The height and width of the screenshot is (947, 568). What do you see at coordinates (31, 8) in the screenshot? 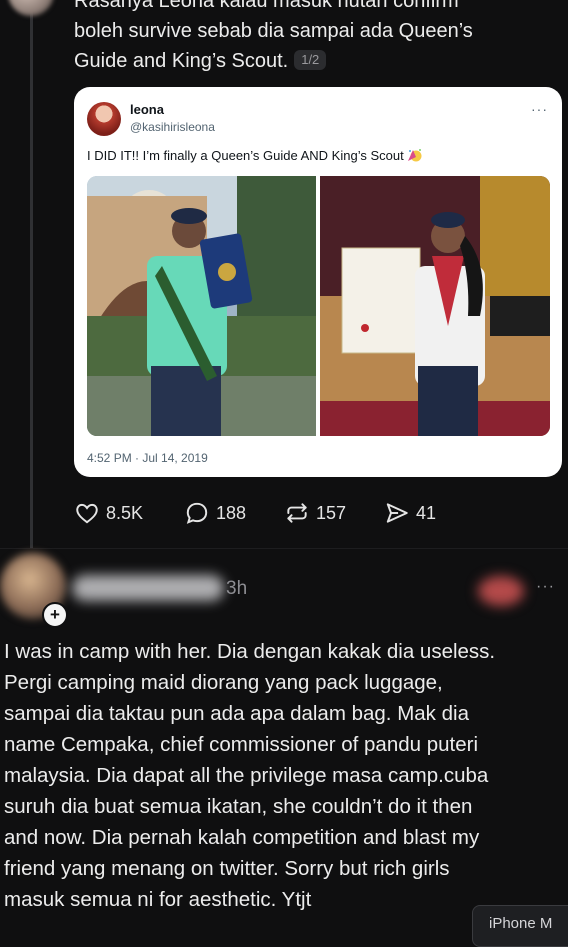
I see `poster-avatar` at bounding box center [31, 8].